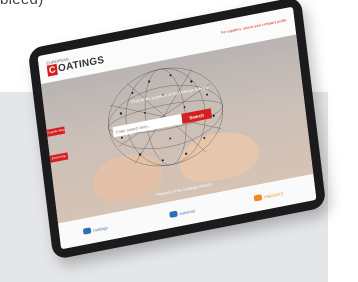 The image size is (358, 282). Describe the element at coordinates (56, 131) in the screenshot. I see `supplier-map-tab: Supplier Map` at that location.